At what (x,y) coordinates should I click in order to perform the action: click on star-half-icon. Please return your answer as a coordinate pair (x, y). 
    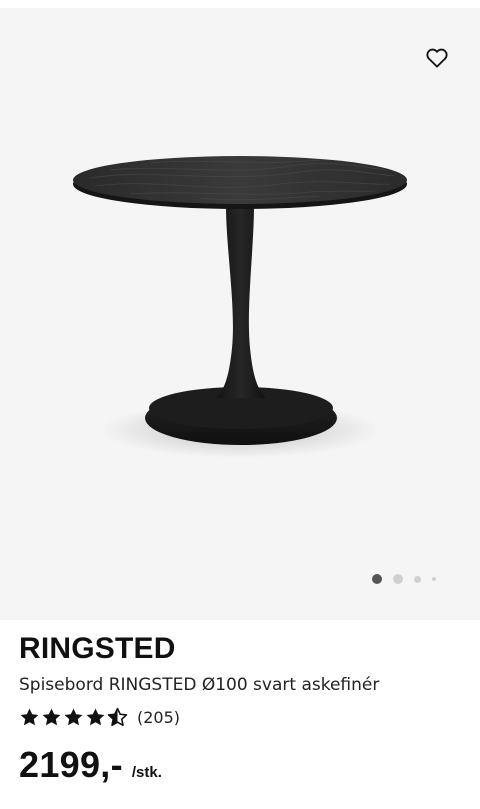
    Looking at the image, I should click on (117, 716).